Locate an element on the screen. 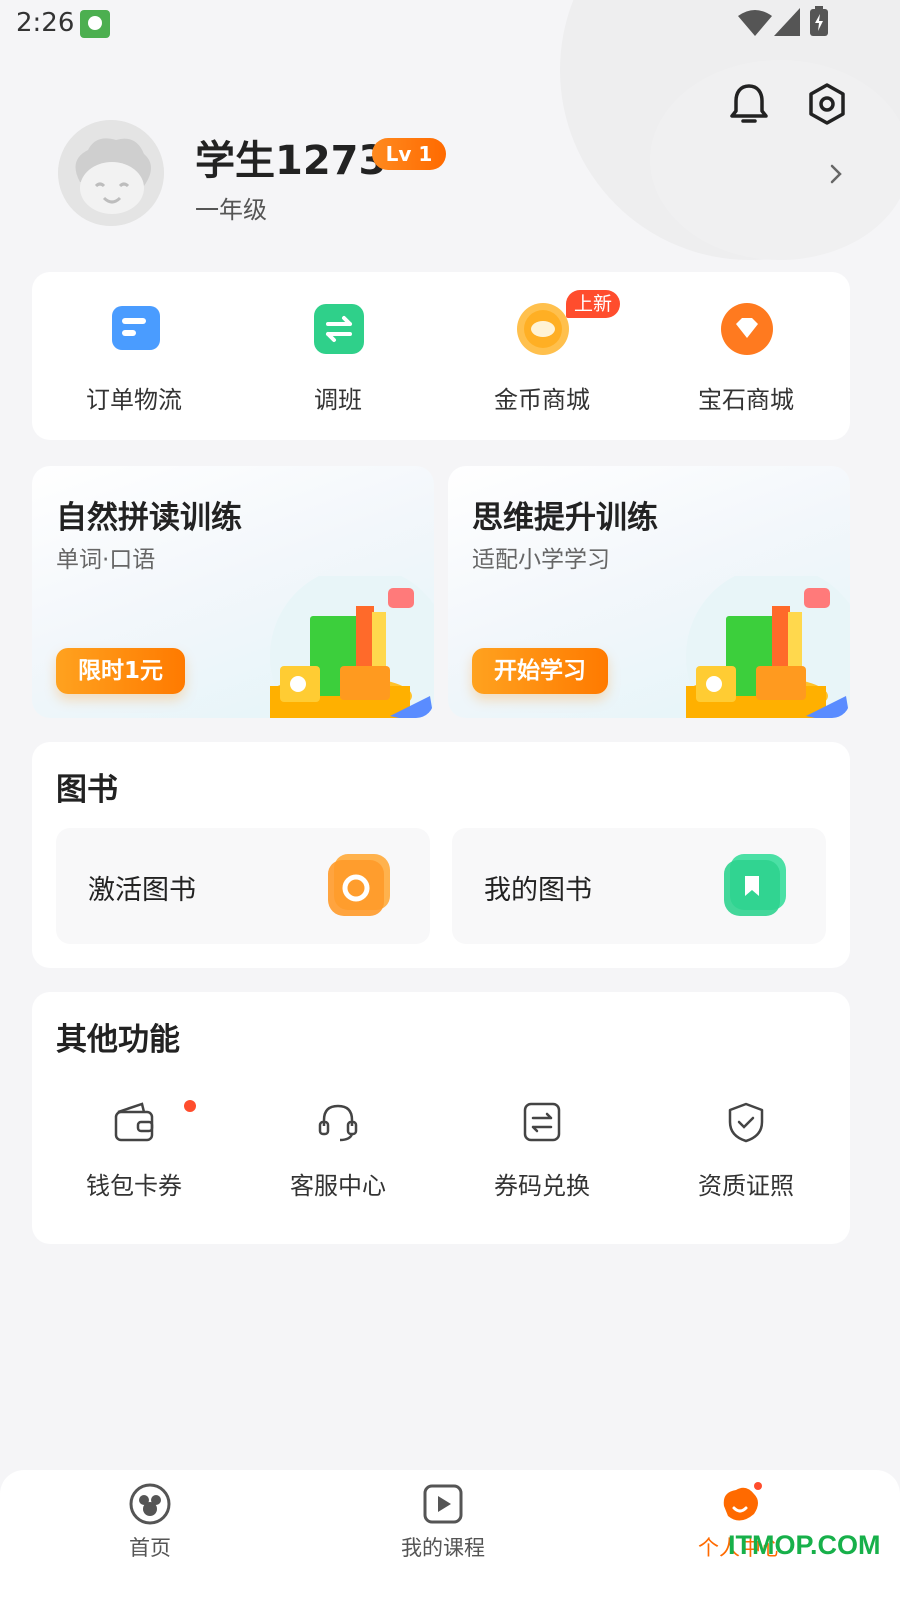  quick-action-switch-class: 调班 is located at coordinates (338, 356).